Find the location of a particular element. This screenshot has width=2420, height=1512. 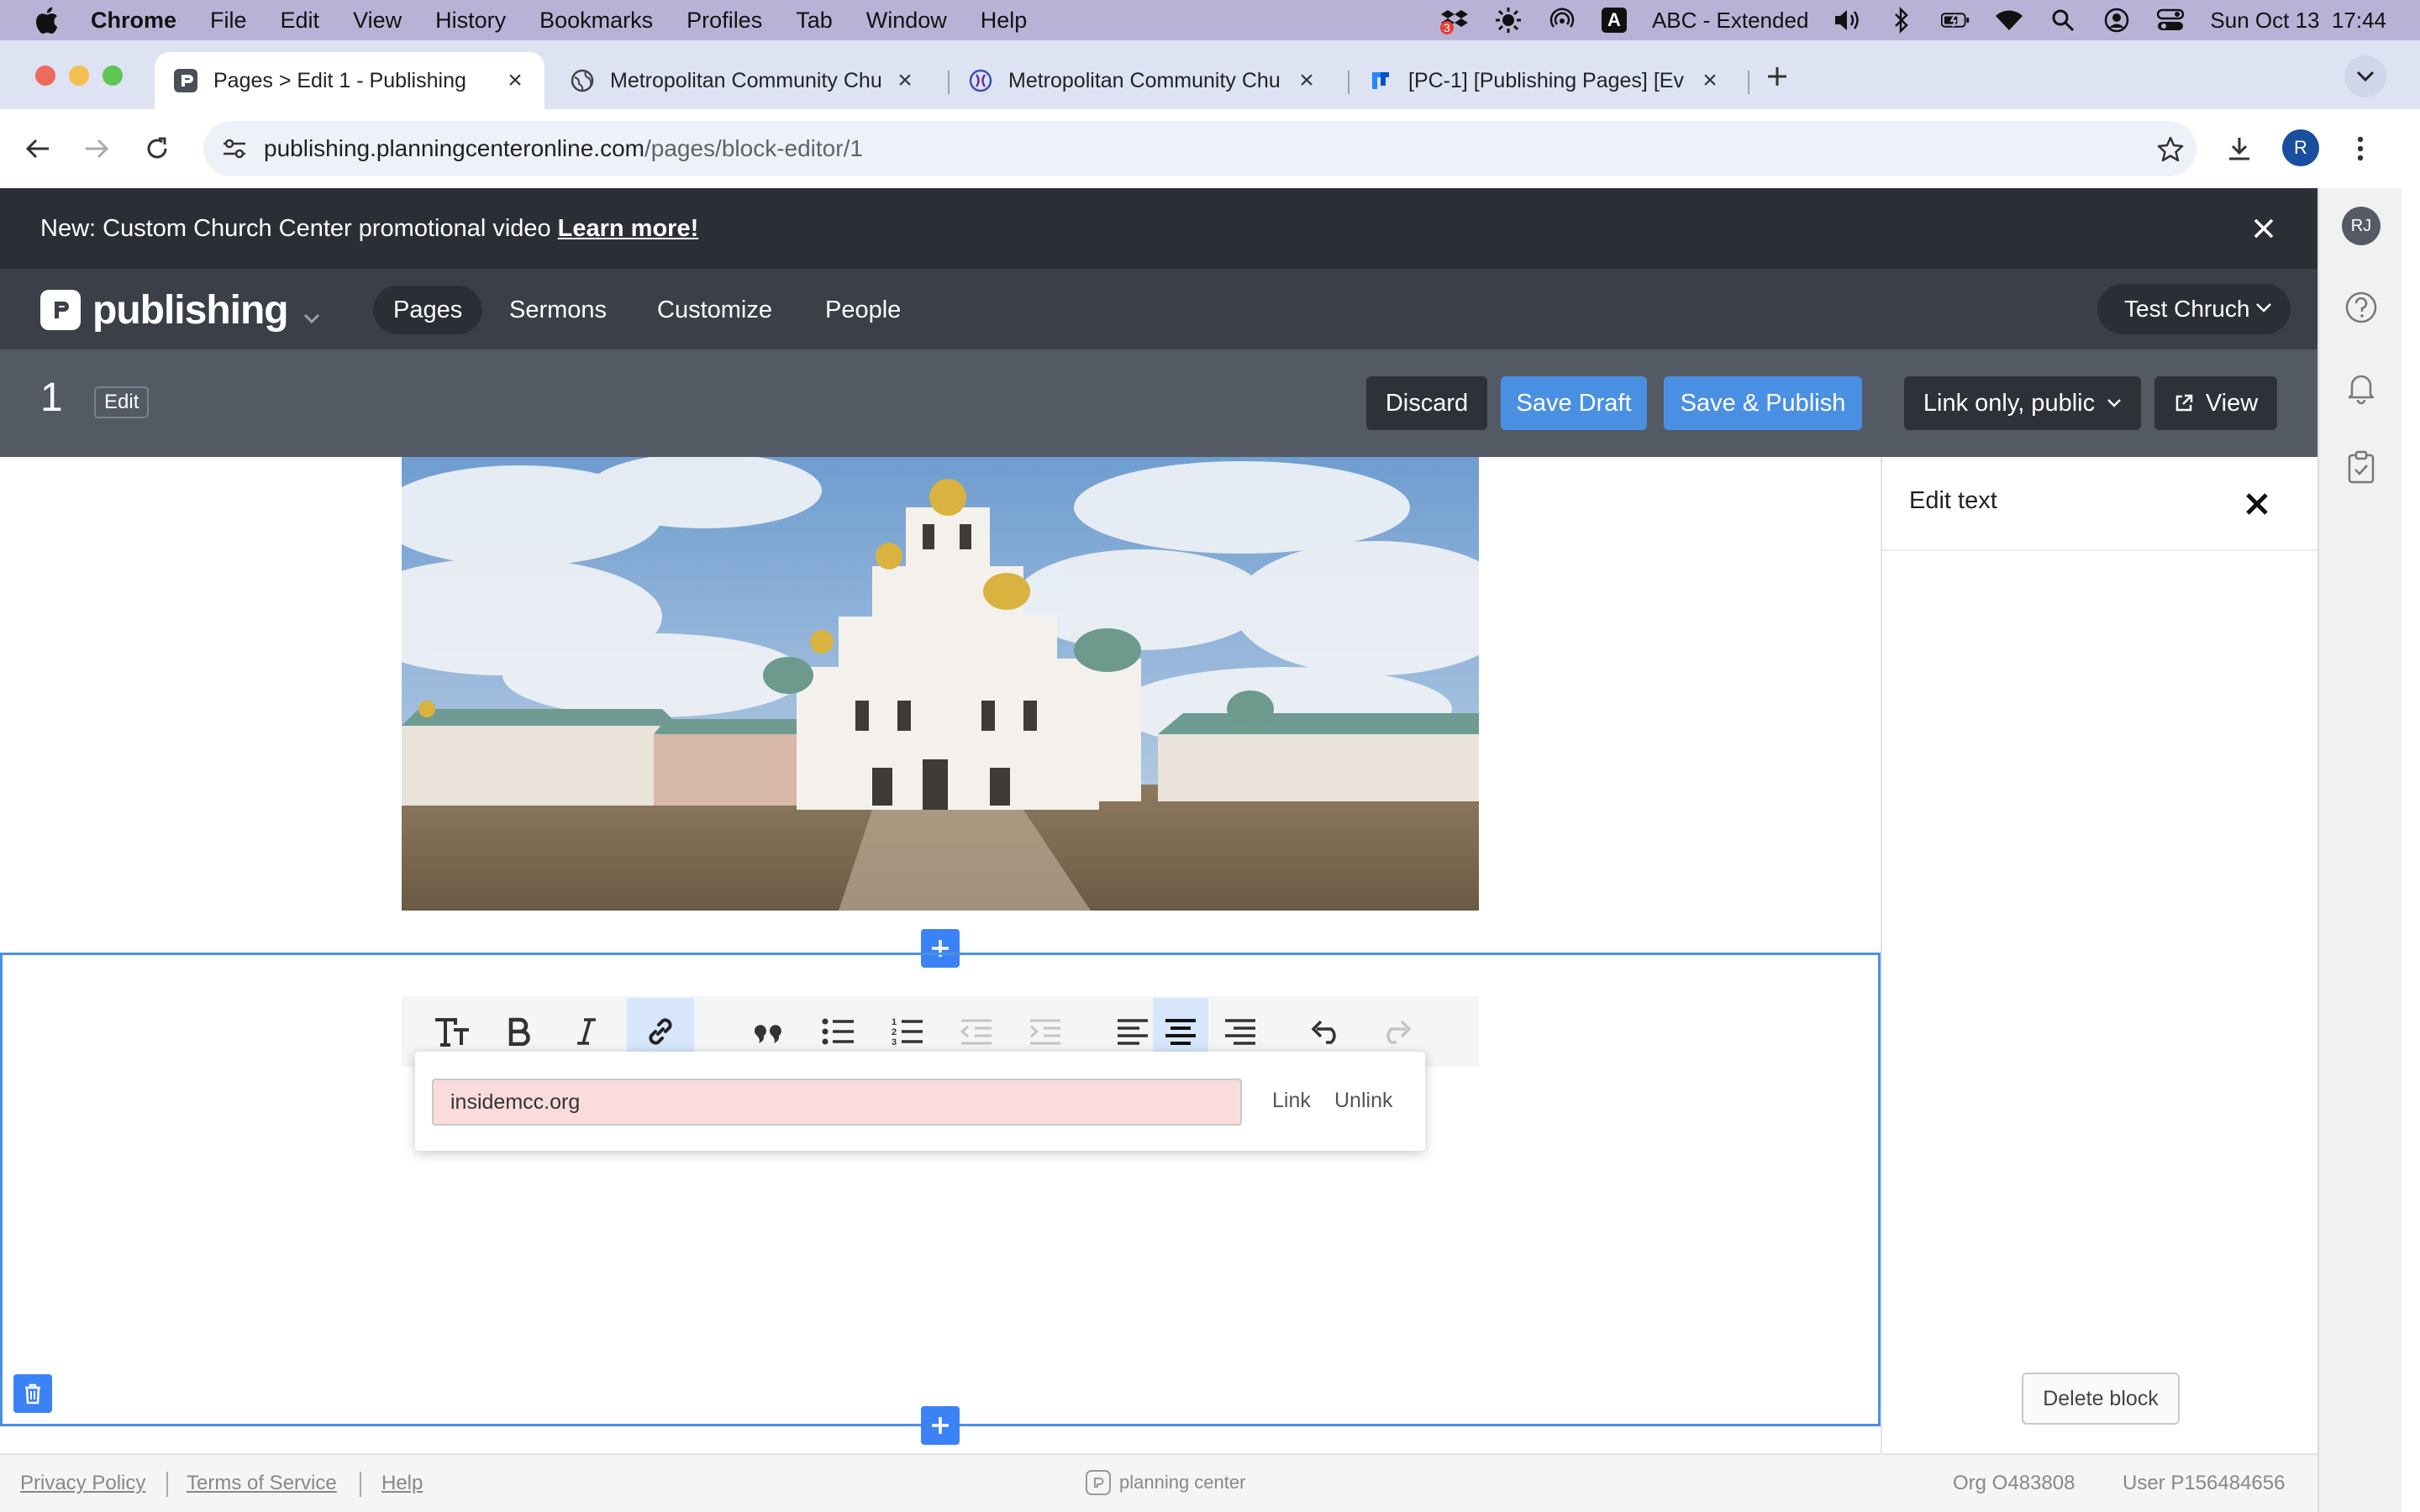

apple-icon is located at coordinates (48, 20).